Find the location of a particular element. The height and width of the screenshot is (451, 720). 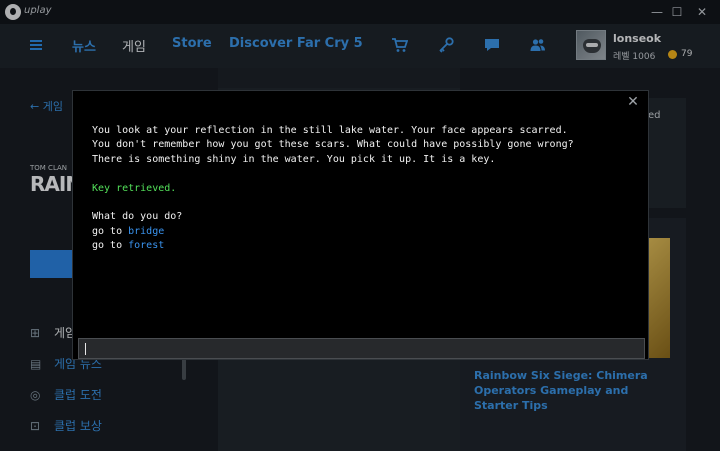

status-message: Key retrieved. is located at coordinates (134, 188).